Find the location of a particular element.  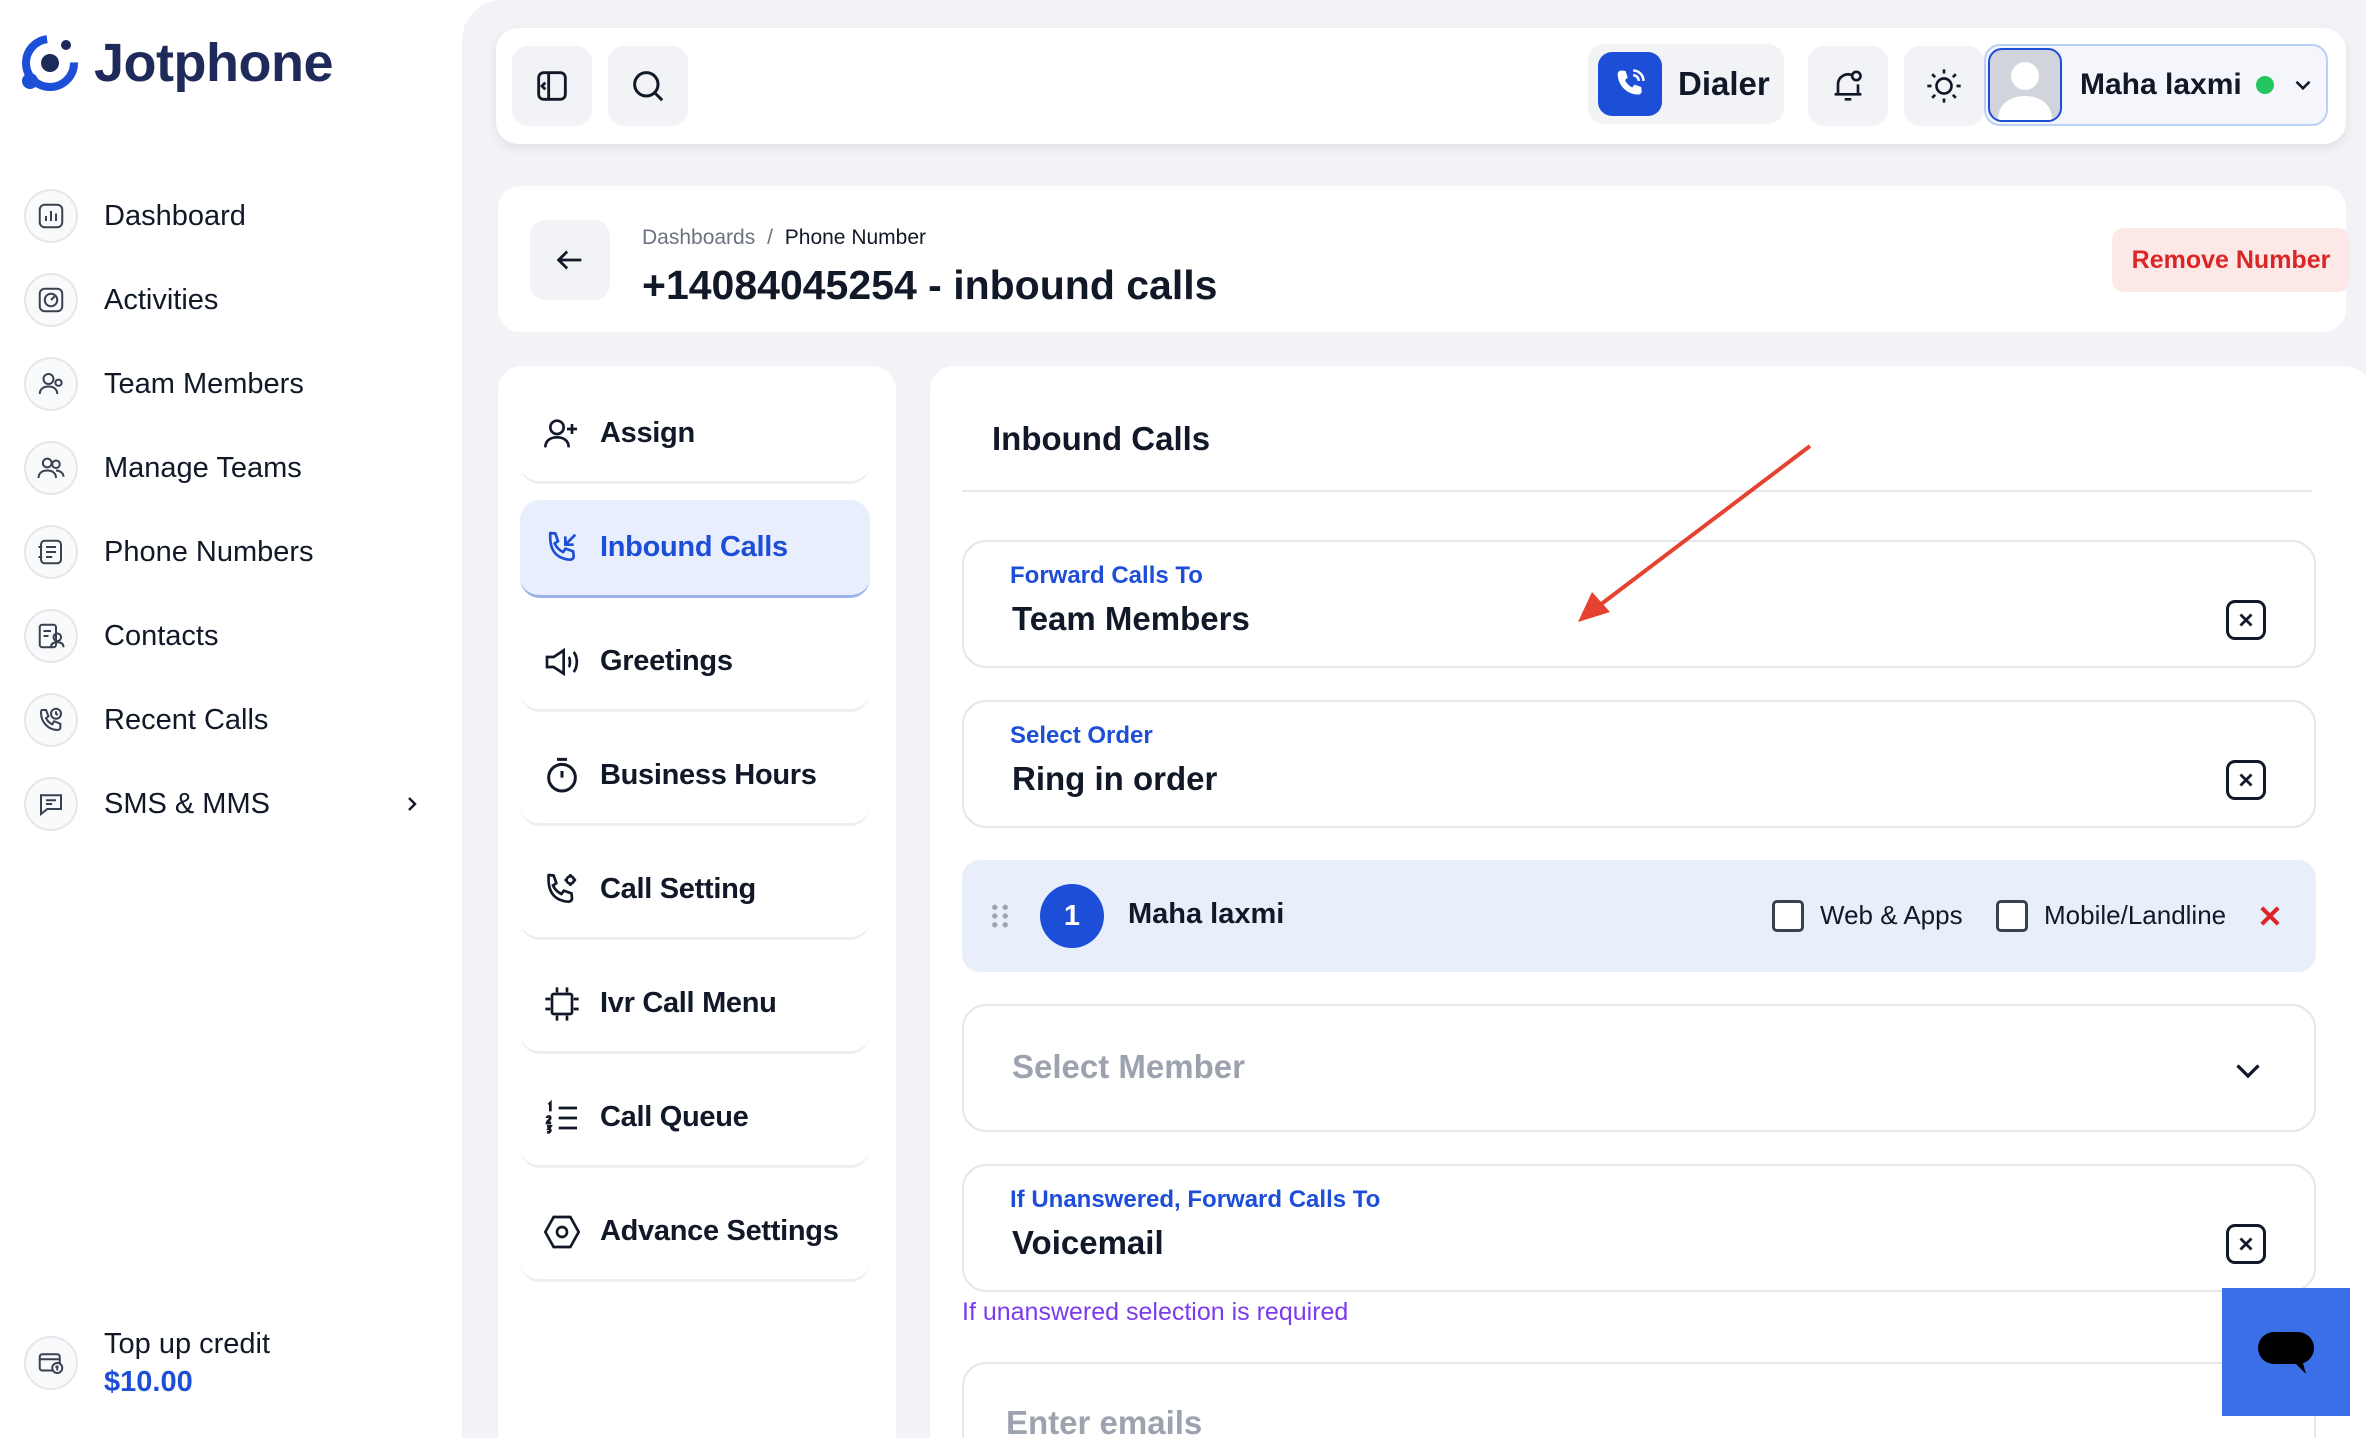

search-icon is located at coordinates (648, 86).